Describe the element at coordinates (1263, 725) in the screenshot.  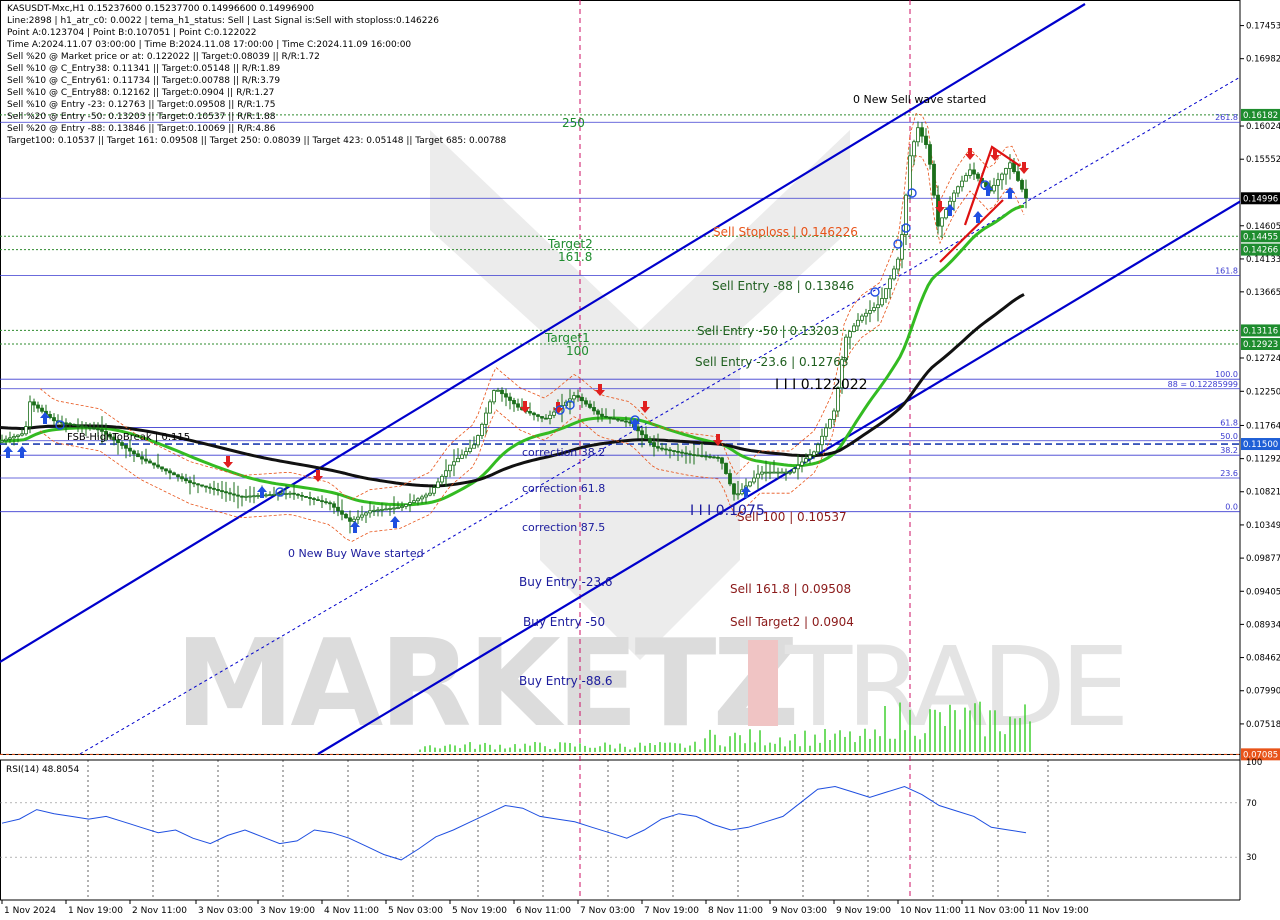
I see `price-tick-label: 0.07518` at that location.